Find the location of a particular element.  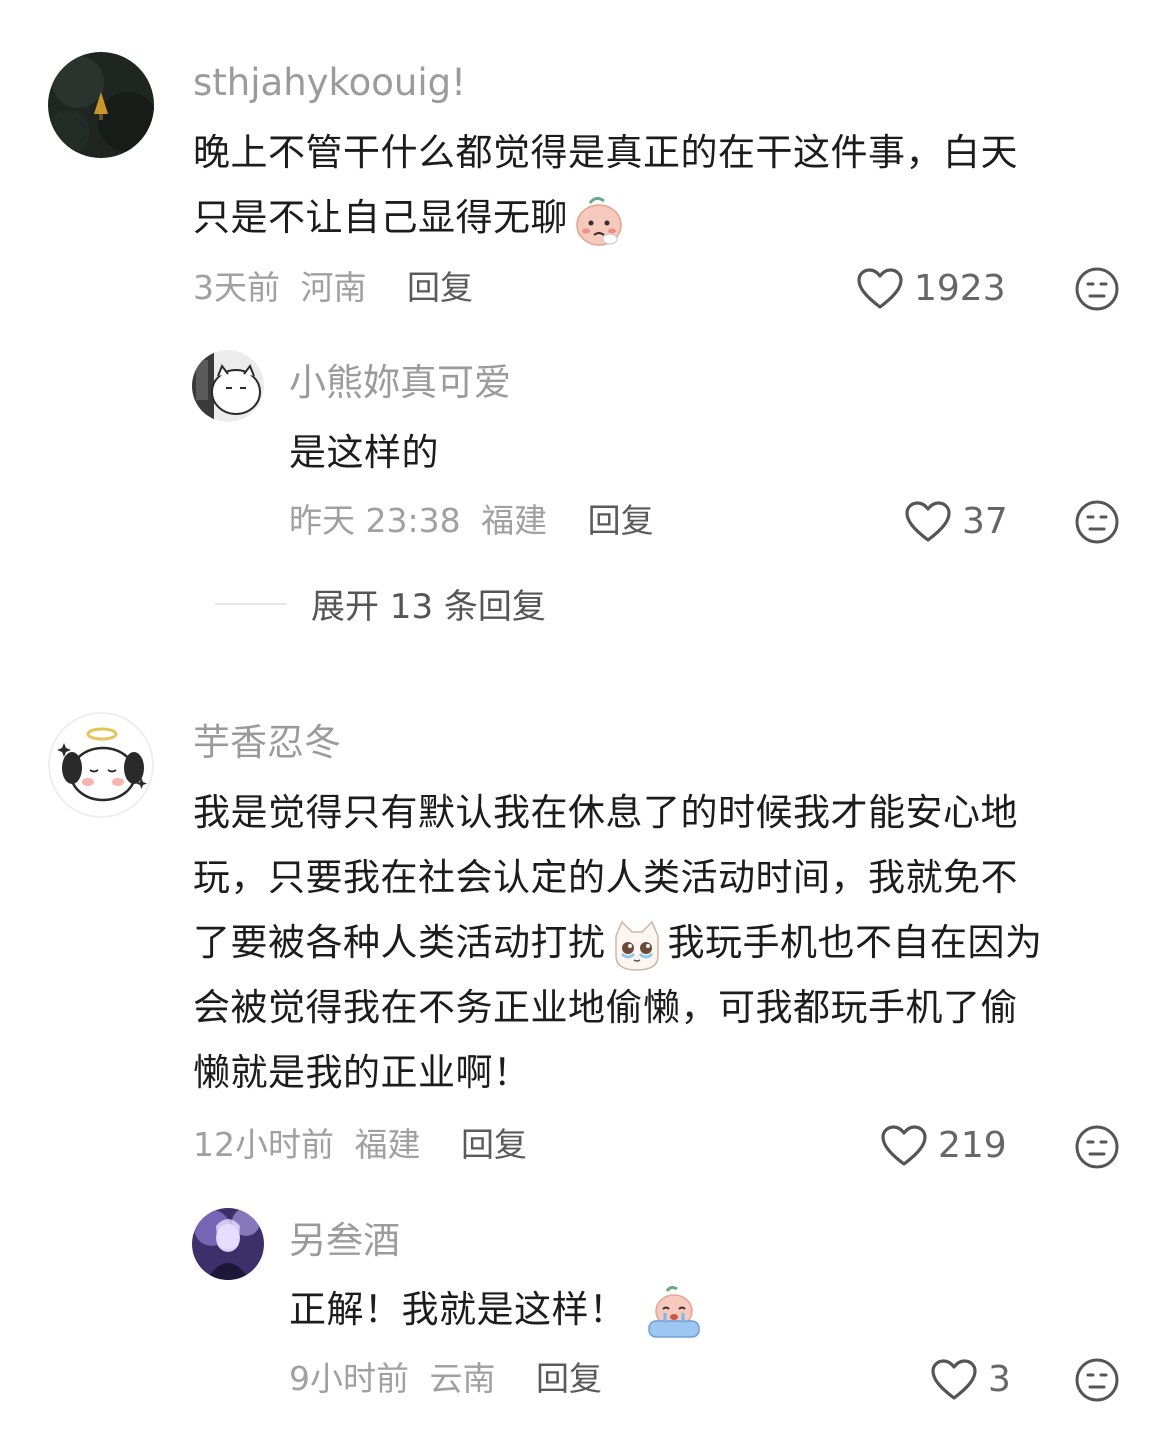

divider-line is located at coordinates (251, 603).